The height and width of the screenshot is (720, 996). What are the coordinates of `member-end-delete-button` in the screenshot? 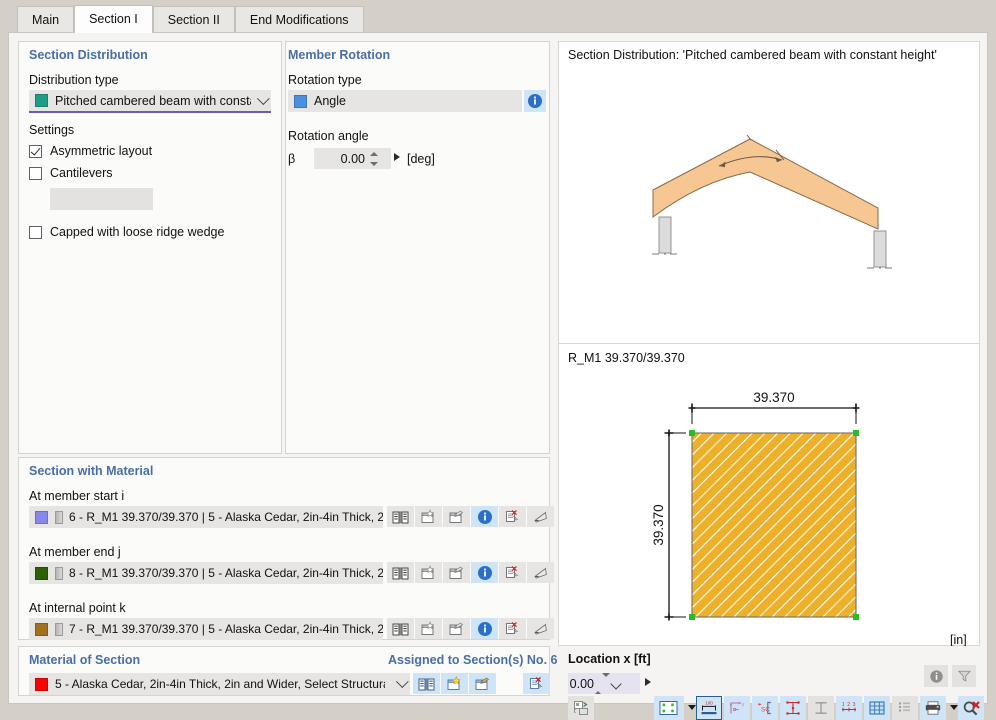 It's located at (512, 572).